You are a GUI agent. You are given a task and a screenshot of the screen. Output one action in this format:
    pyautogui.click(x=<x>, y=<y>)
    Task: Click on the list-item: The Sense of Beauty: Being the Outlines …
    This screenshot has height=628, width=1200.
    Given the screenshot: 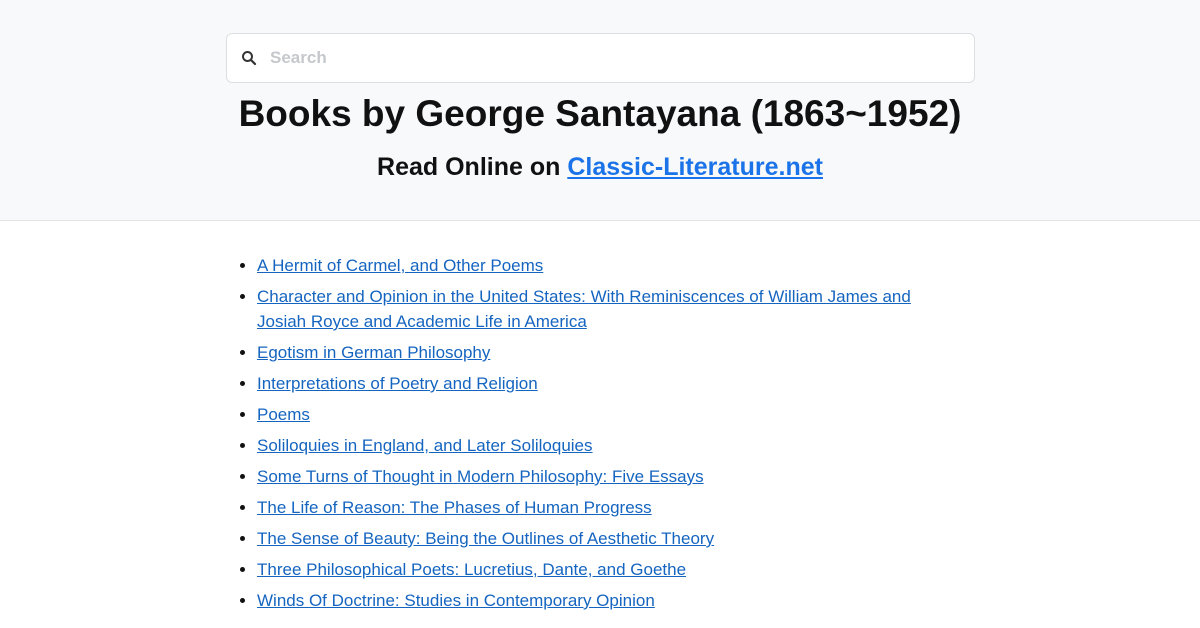 What is the action you would take?
    pyautogui.click(x=607, y=538)
    